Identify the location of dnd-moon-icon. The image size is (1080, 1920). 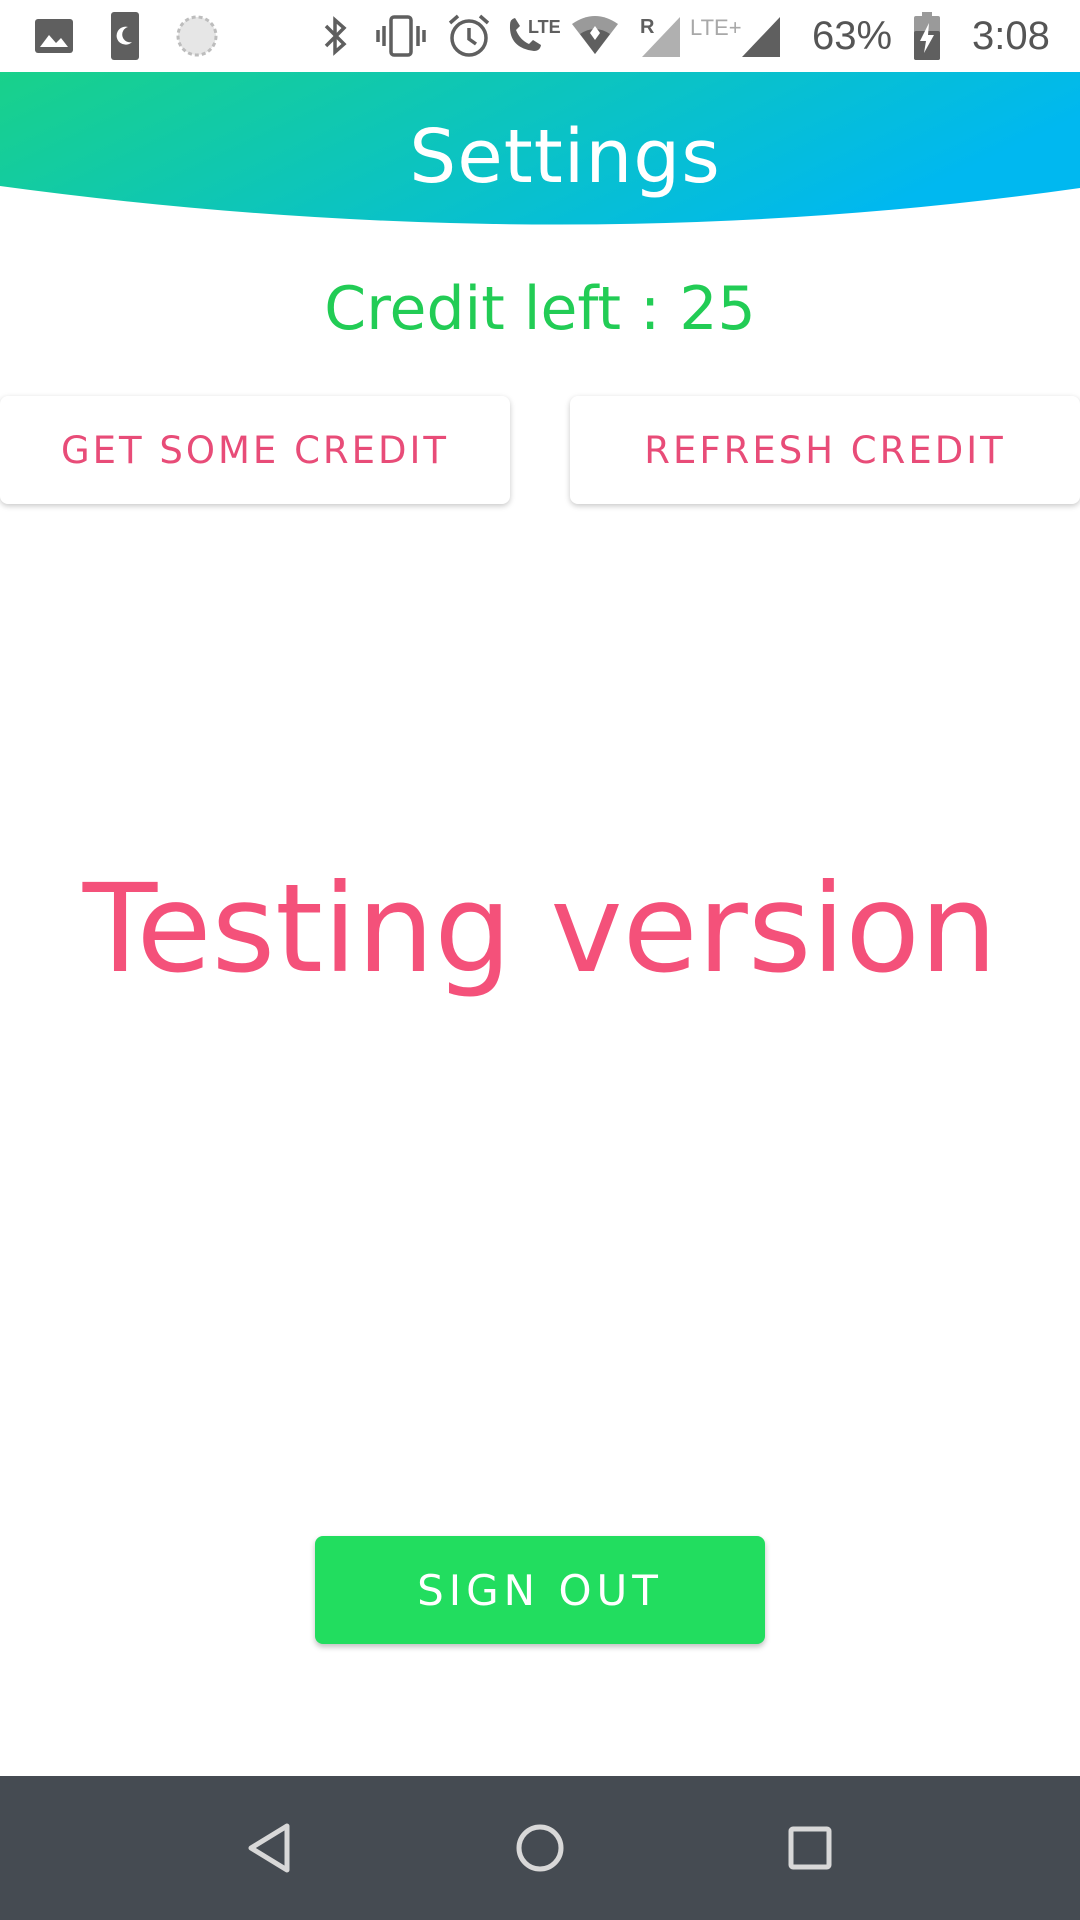
(125, 36).